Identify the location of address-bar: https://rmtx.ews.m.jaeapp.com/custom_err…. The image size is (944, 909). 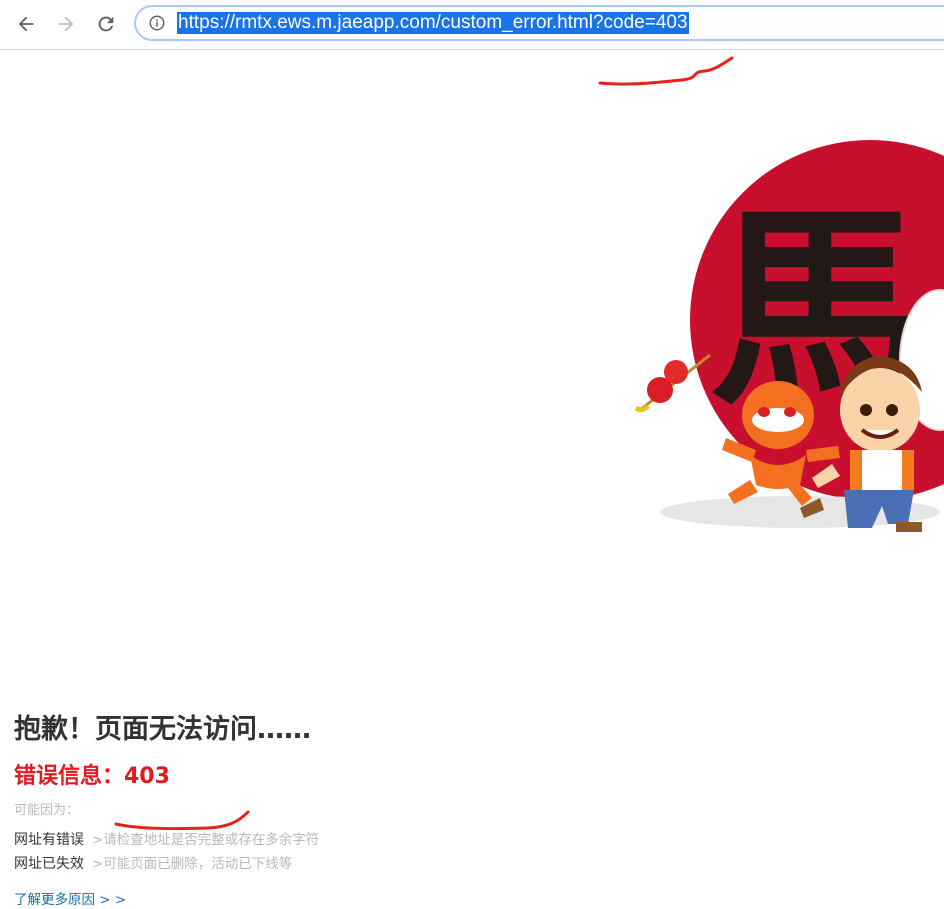
(539, 23).